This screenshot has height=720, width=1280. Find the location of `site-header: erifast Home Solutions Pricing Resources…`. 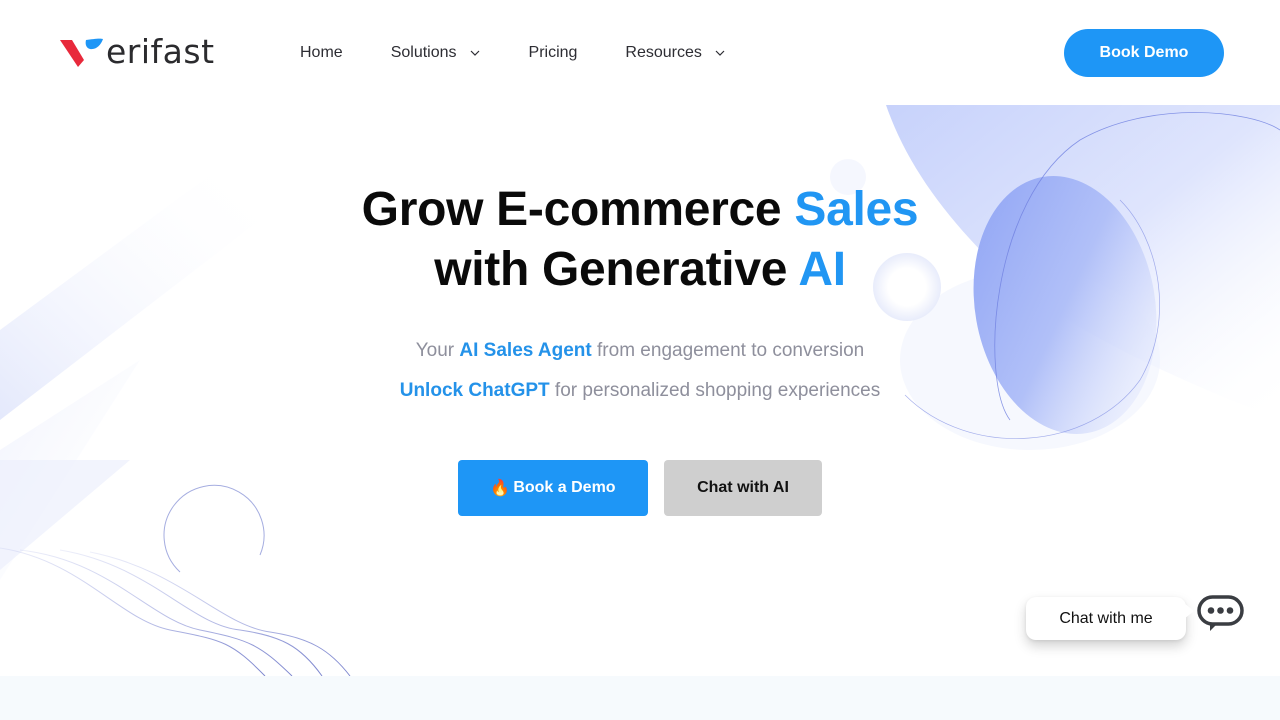

site-header: erifast Home Solutions Pricing Resources… is located at coordinates (640, 52).